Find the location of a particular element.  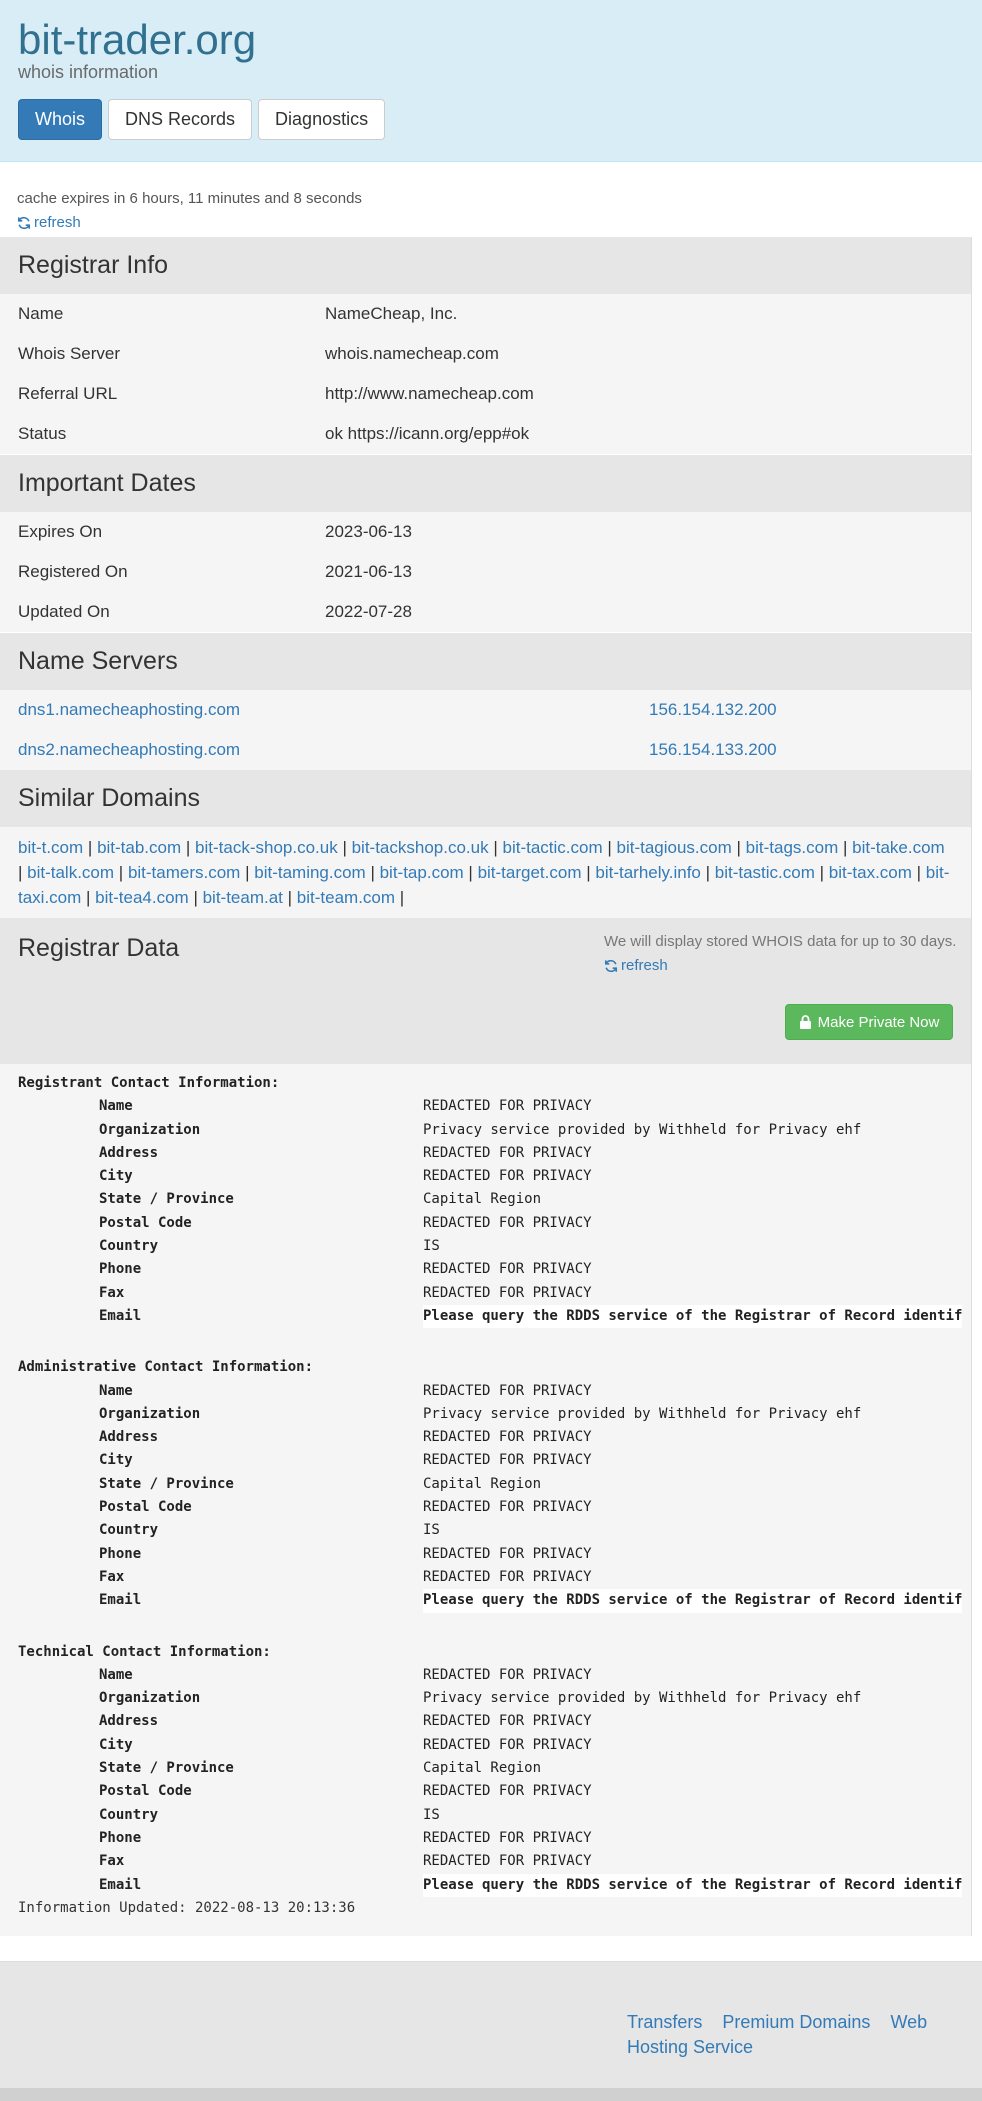

row-value: 2022-07-28 is located at coordinates (368, 611).